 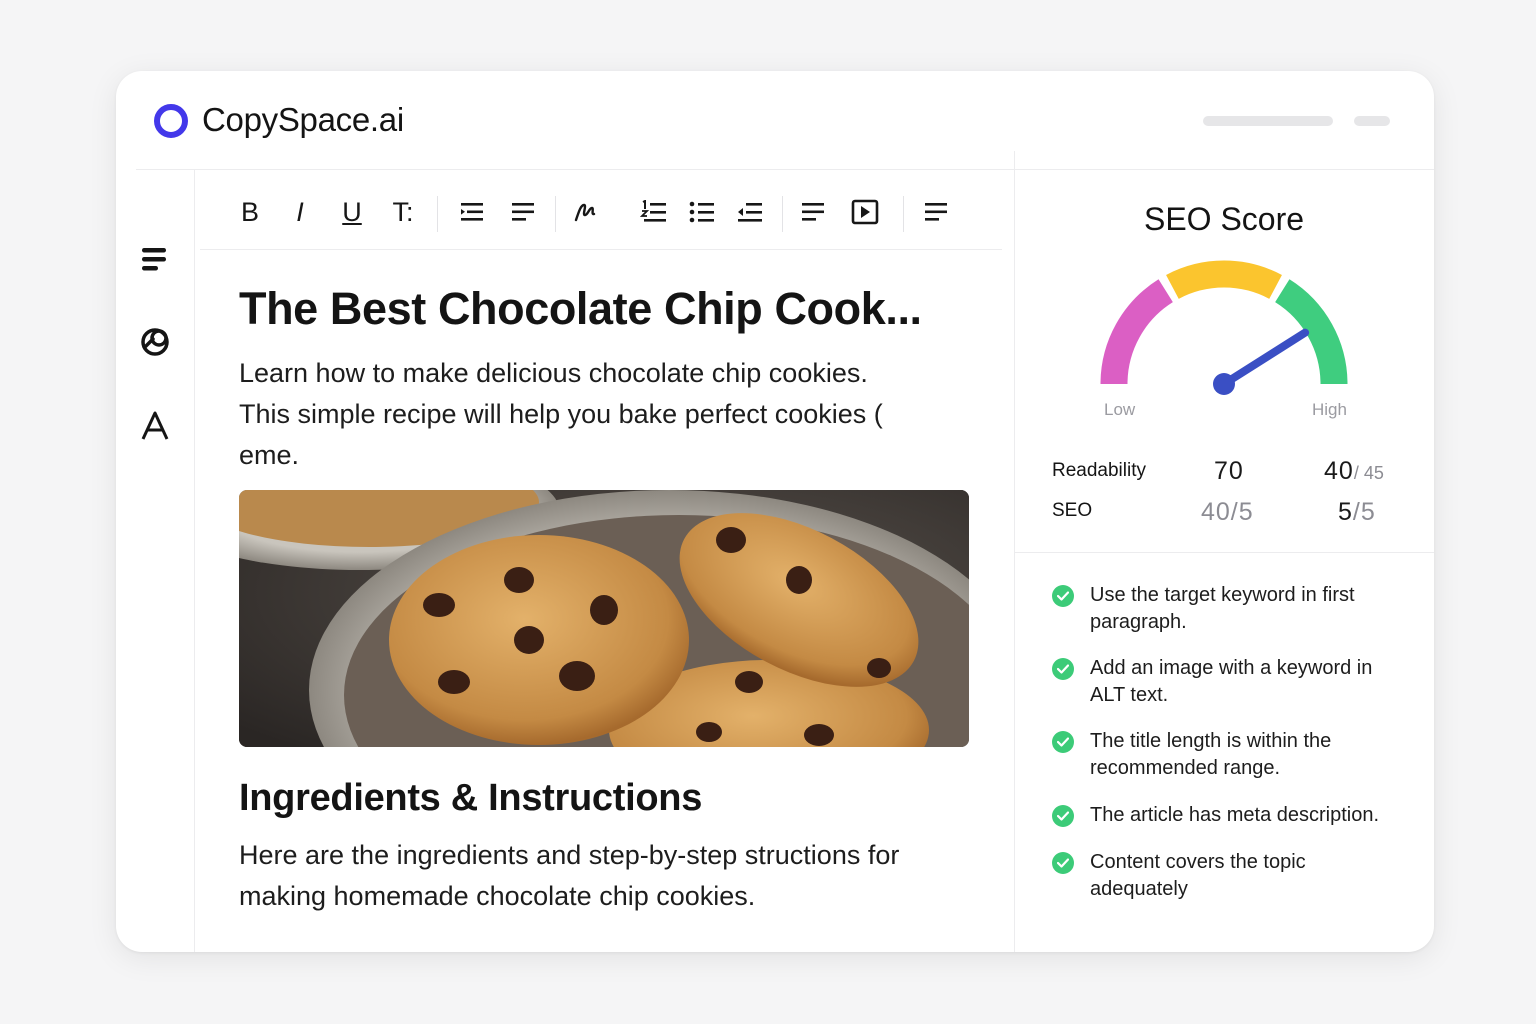 What do you see at coordinates (865, 212) in the screenshot?
I see `media-play-icon` at bounding box center [865, 212].